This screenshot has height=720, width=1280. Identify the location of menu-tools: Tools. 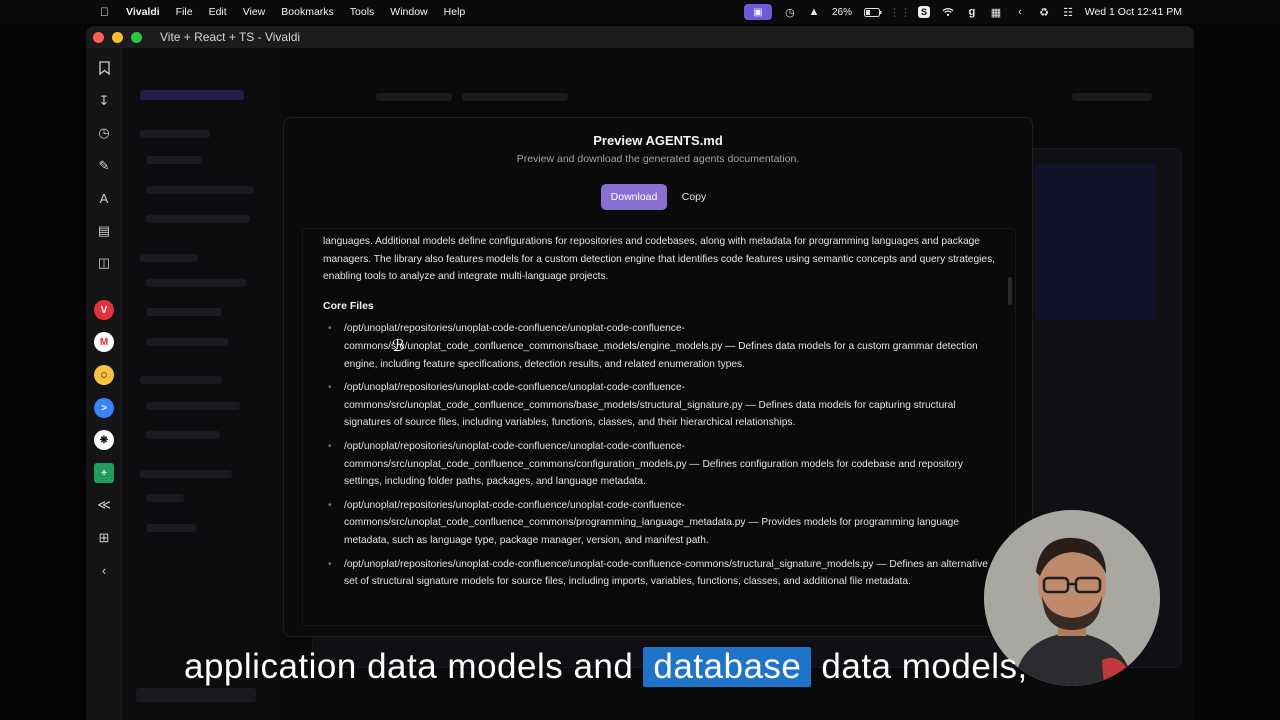
(362, 12).